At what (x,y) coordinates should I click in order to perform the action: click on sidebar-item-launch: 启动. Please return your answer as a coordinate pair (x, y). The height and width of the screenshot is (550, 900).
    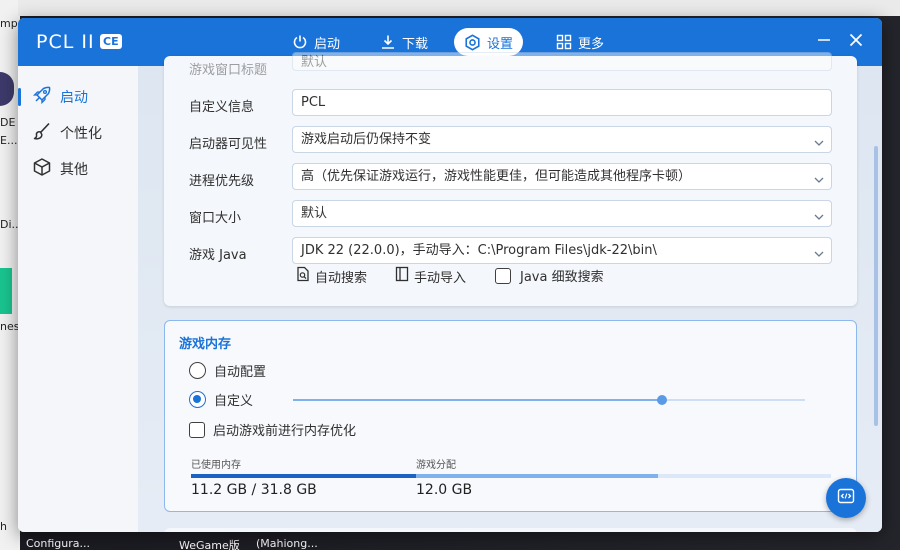
    Looking at the image, I should click on (78, 97).